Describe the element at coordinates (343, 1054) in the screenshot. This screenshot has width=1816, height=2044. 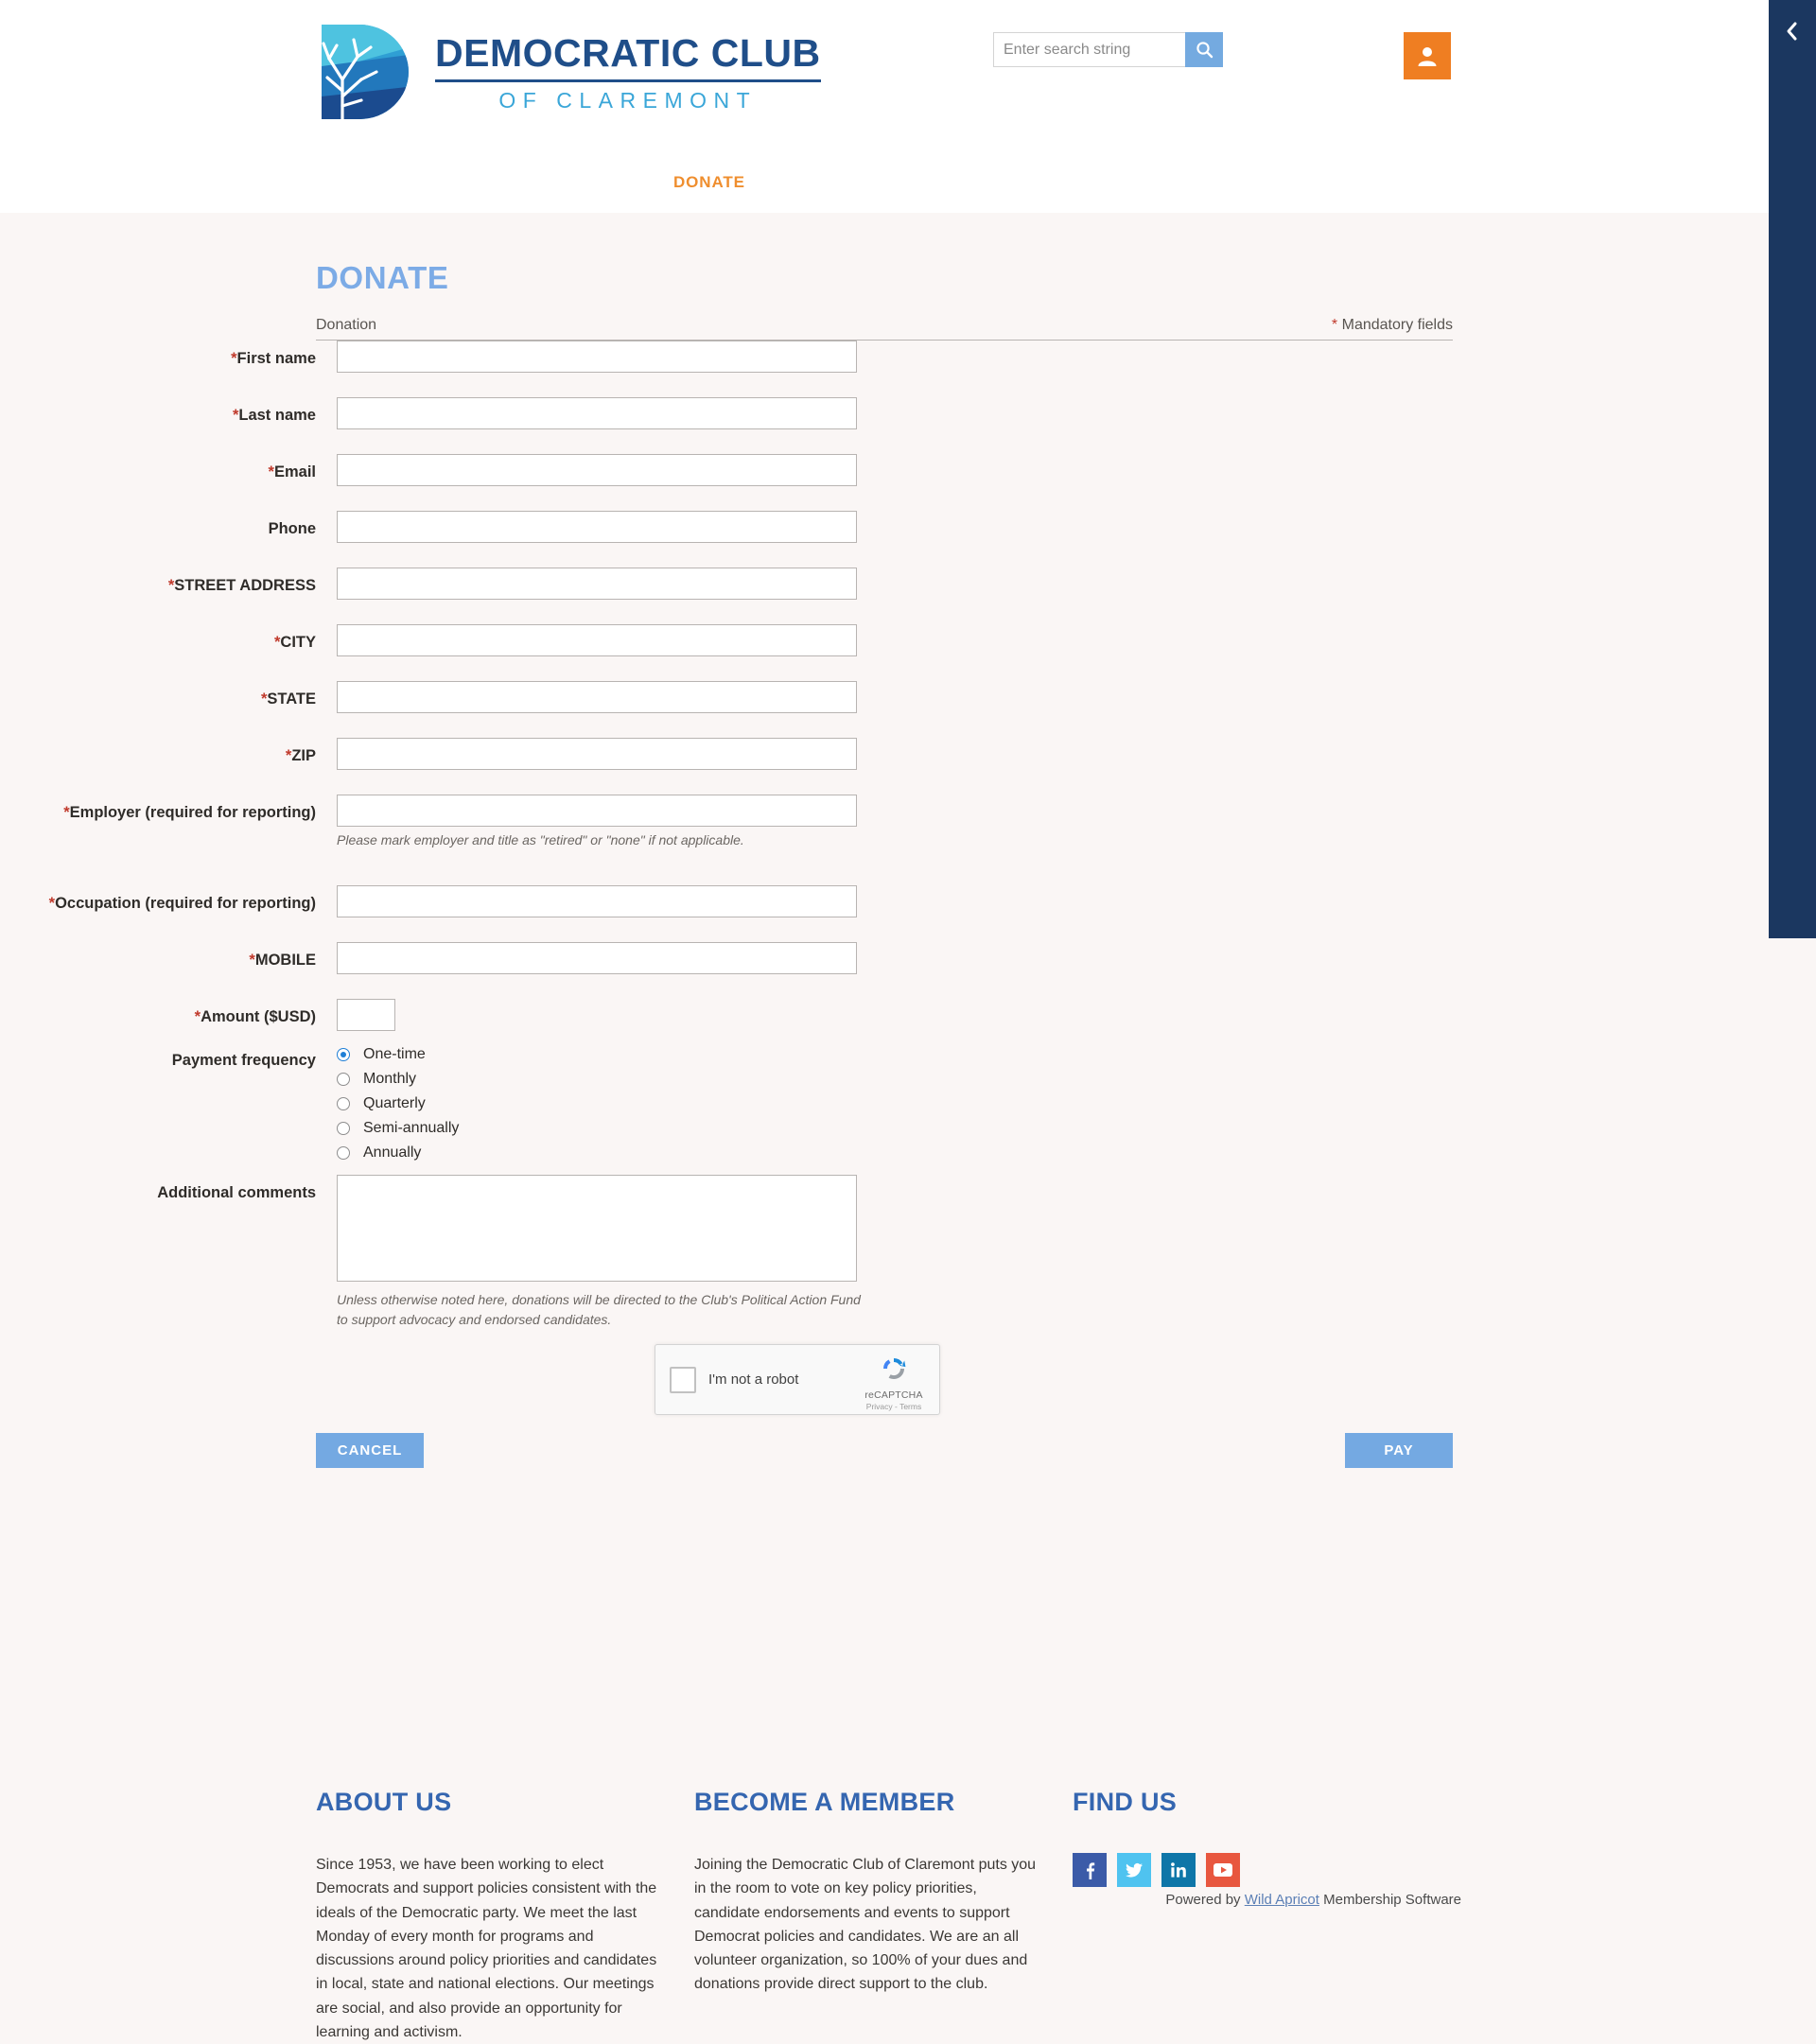
I see `radio-one-time` at that location.